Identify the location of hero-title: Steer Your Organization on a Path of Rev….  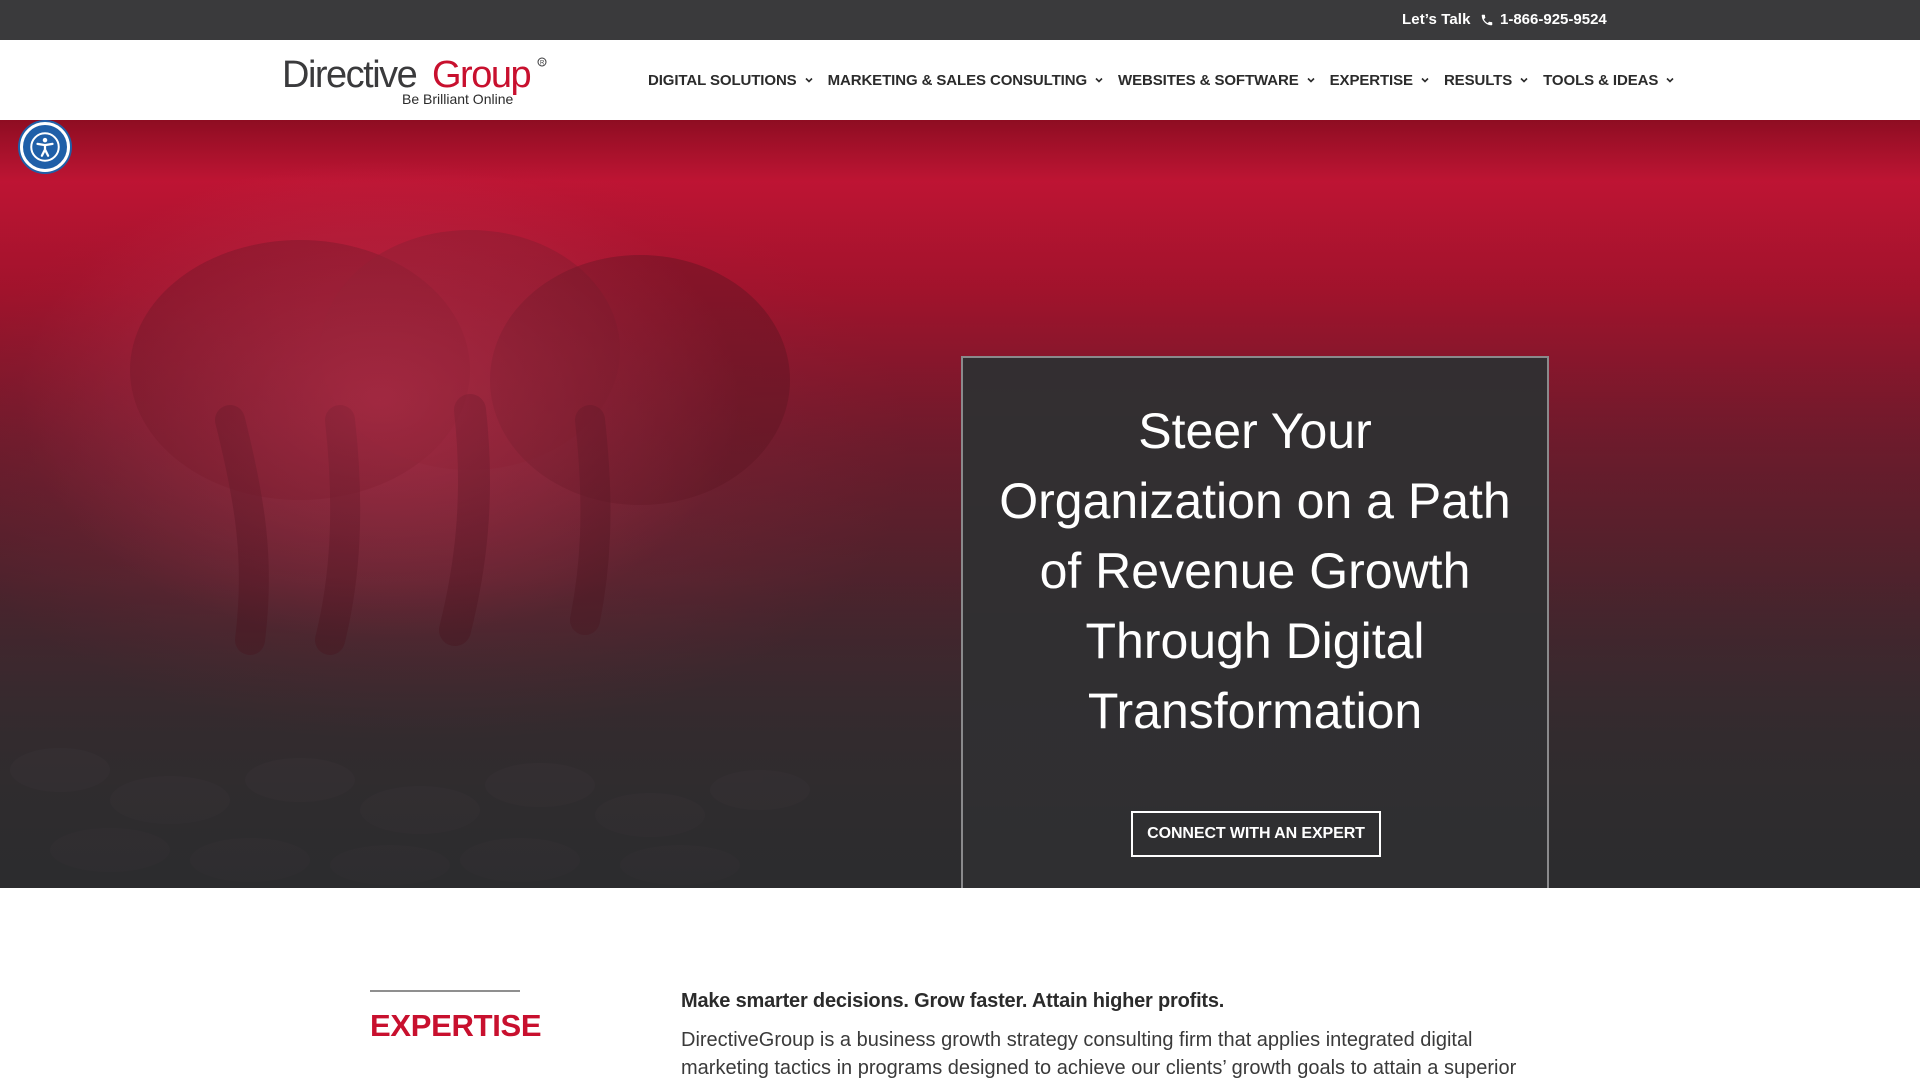
(1255, 571).